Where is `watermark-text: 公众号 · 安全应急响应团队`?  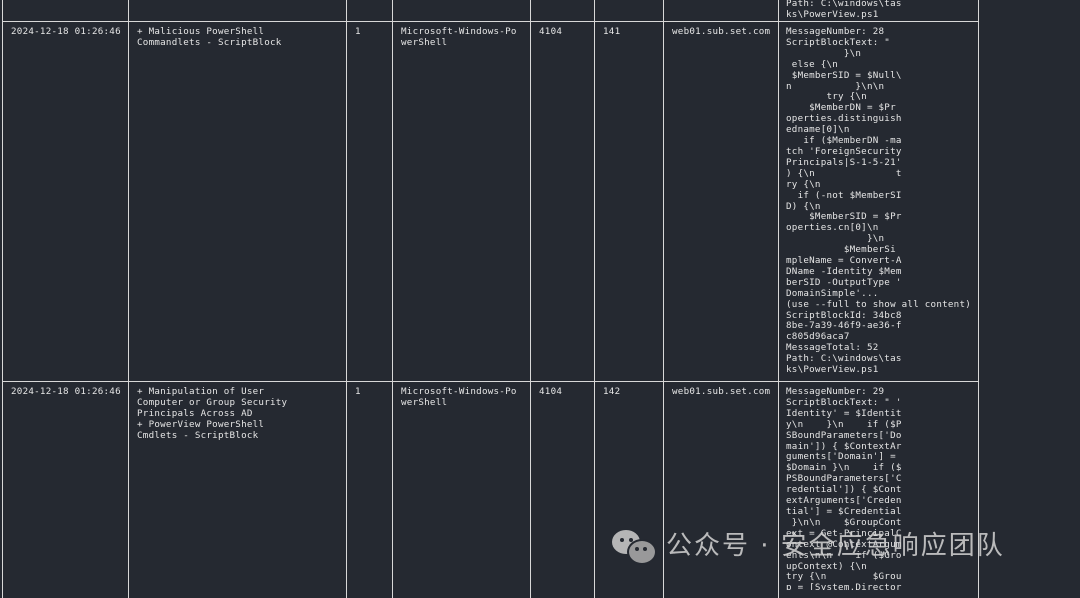 watermark-text: 公众号 · 安全应急响应团队 is located at coordinates (835, 545).